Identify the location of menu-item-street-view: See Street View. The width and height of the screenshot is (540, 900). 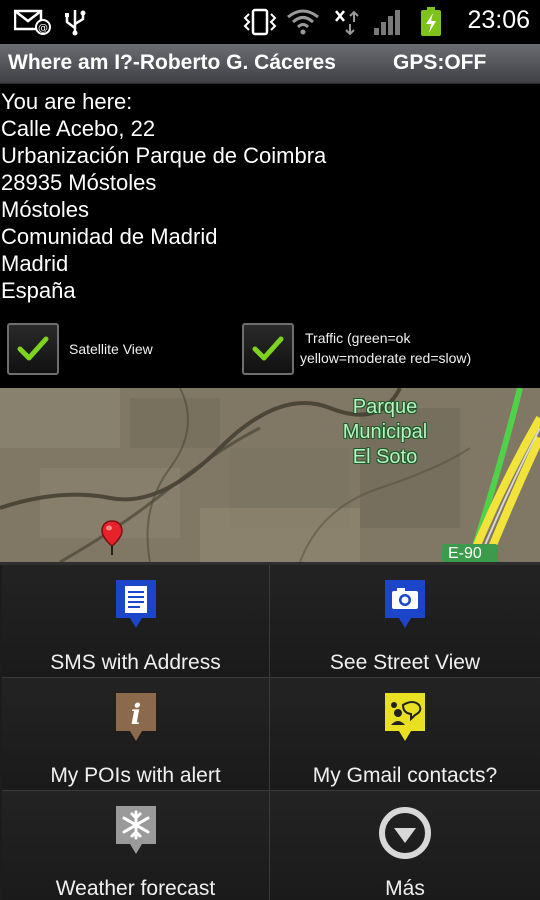
(405, 621).